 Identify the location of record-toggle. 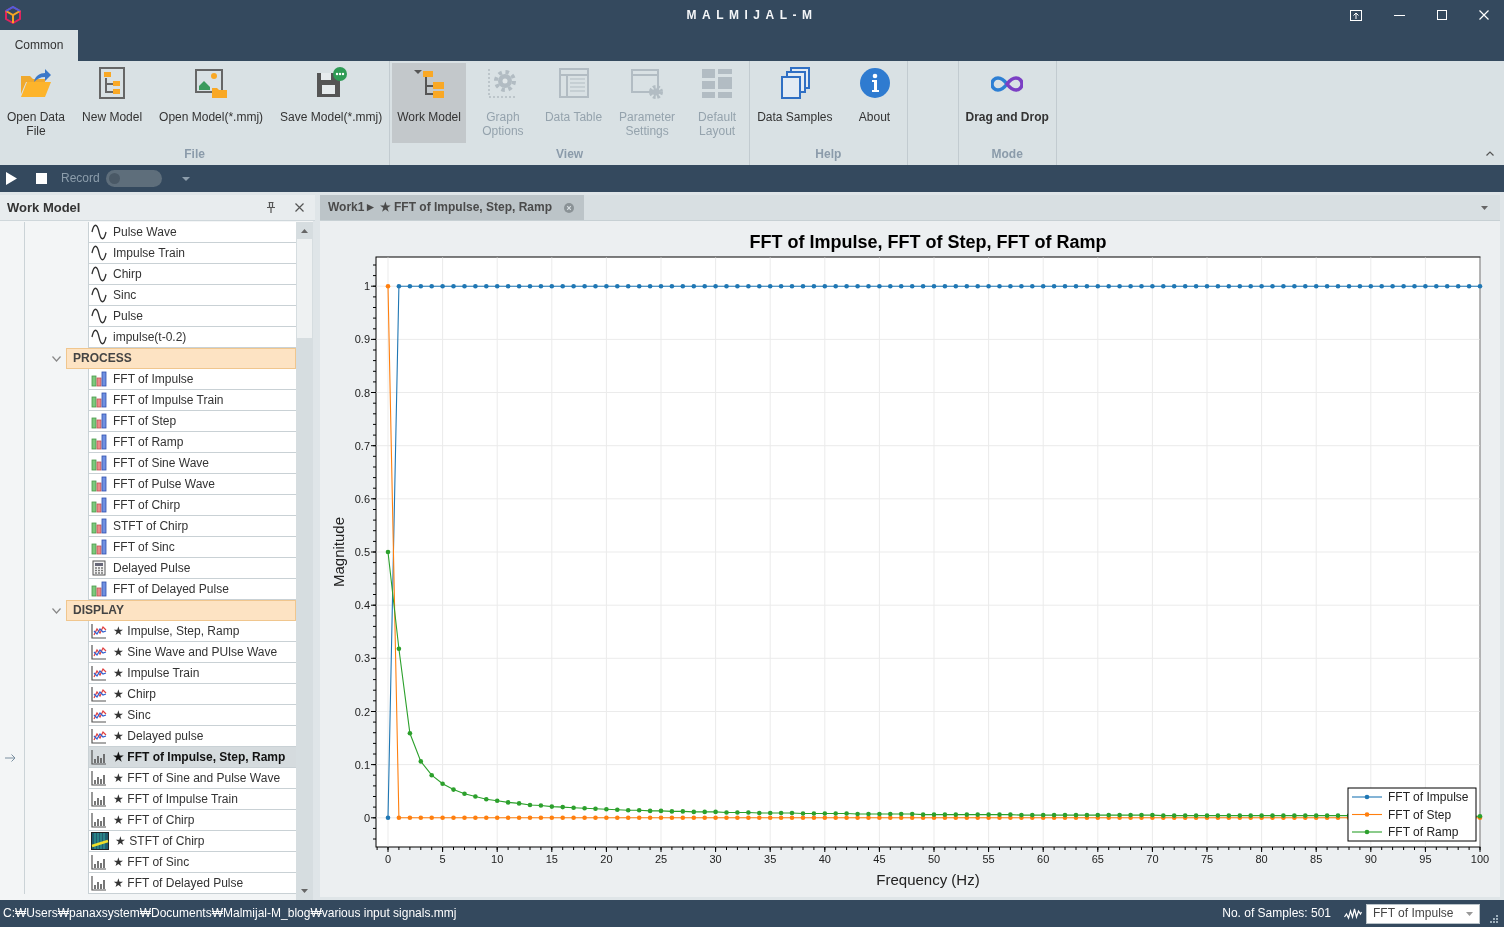
(133, 178).